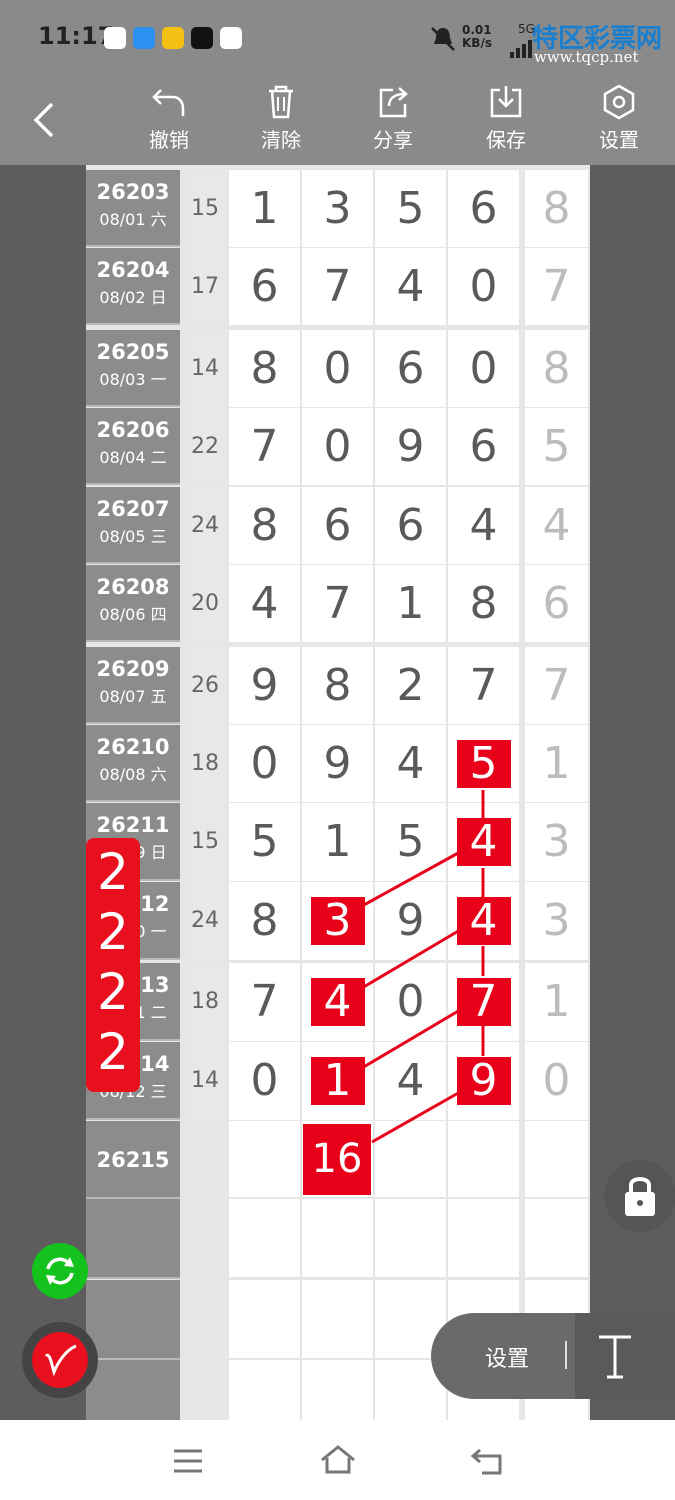 The width and height of the screenshot is (675, 1500). I want to click on home-icon, so click(338, 1460).